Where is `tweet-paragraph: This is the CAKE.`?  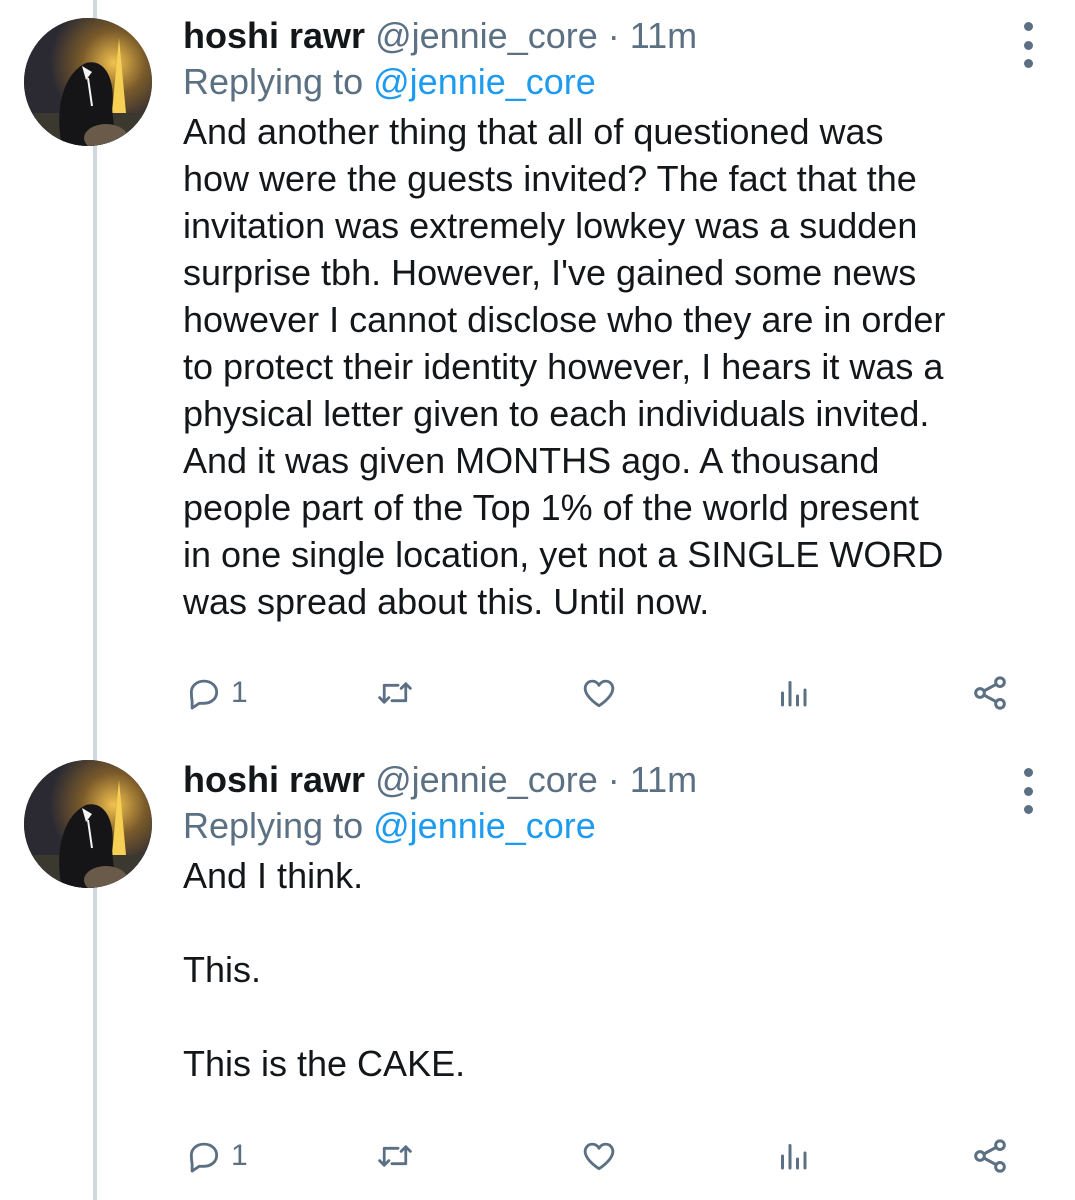
tweet-paragraph: This is the CAKE. is located at coordinates (324, 1063).